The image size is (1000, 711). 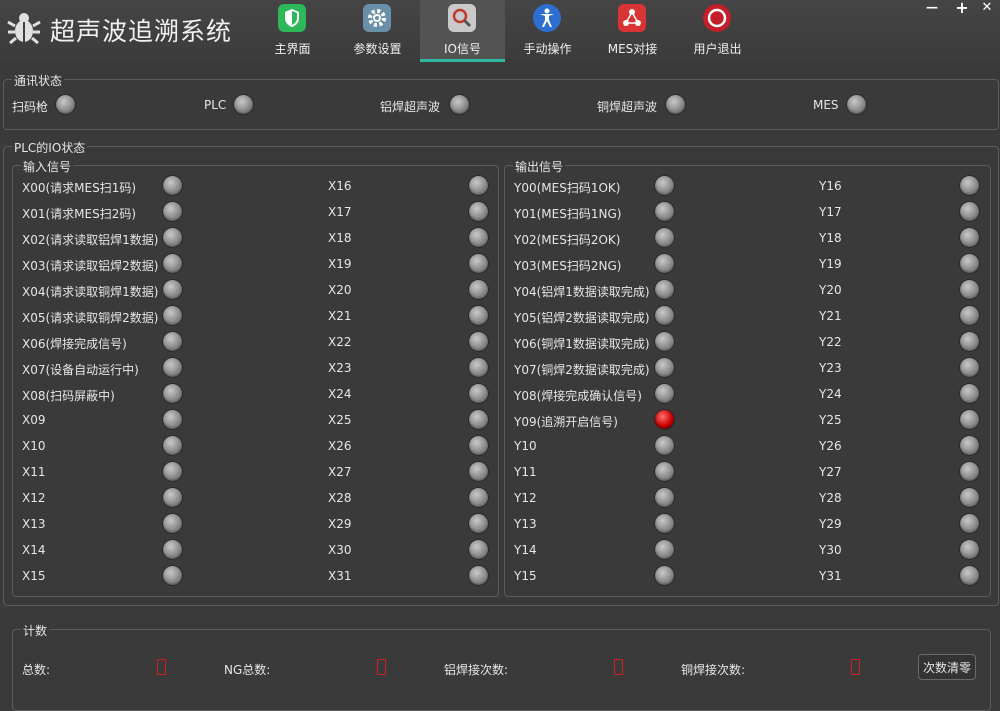 I want to click on minimize-button: —, so click(x=932, y=7).